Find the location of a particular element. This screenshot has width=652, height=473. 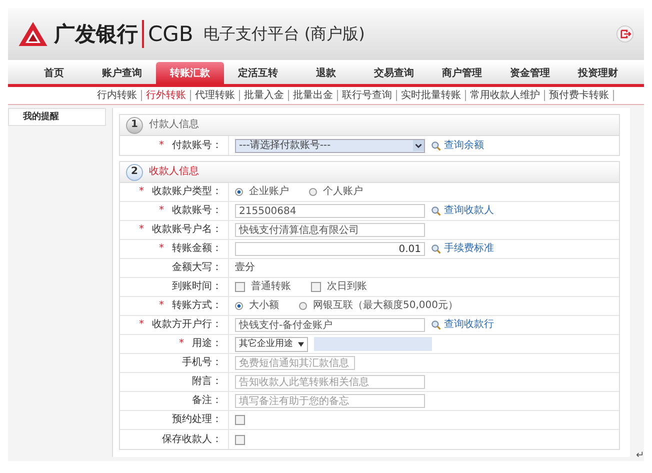

field-label: 备注： is located at coordinates (207, 401).